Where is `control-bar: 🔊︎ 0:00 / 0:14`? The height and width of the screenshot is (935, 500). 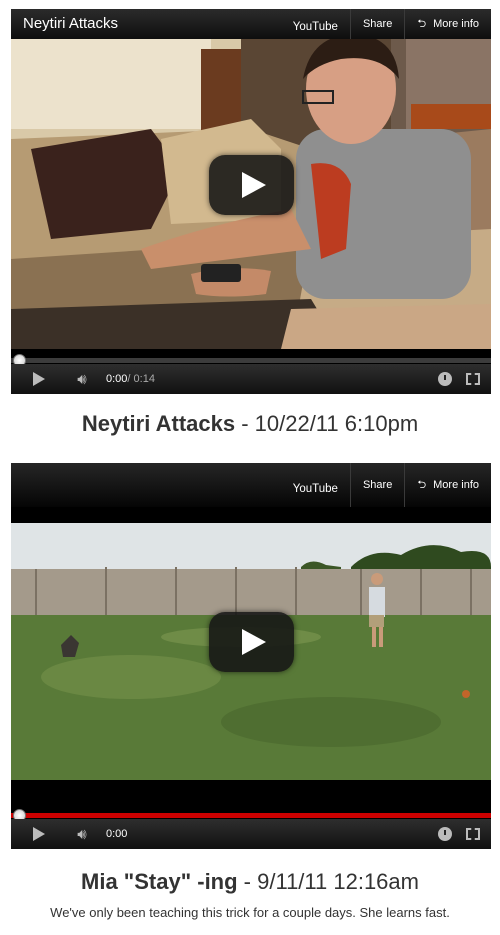 control-bar: 🔊︎ 0:00 / 0:14 is located at coordinates (251, 379).